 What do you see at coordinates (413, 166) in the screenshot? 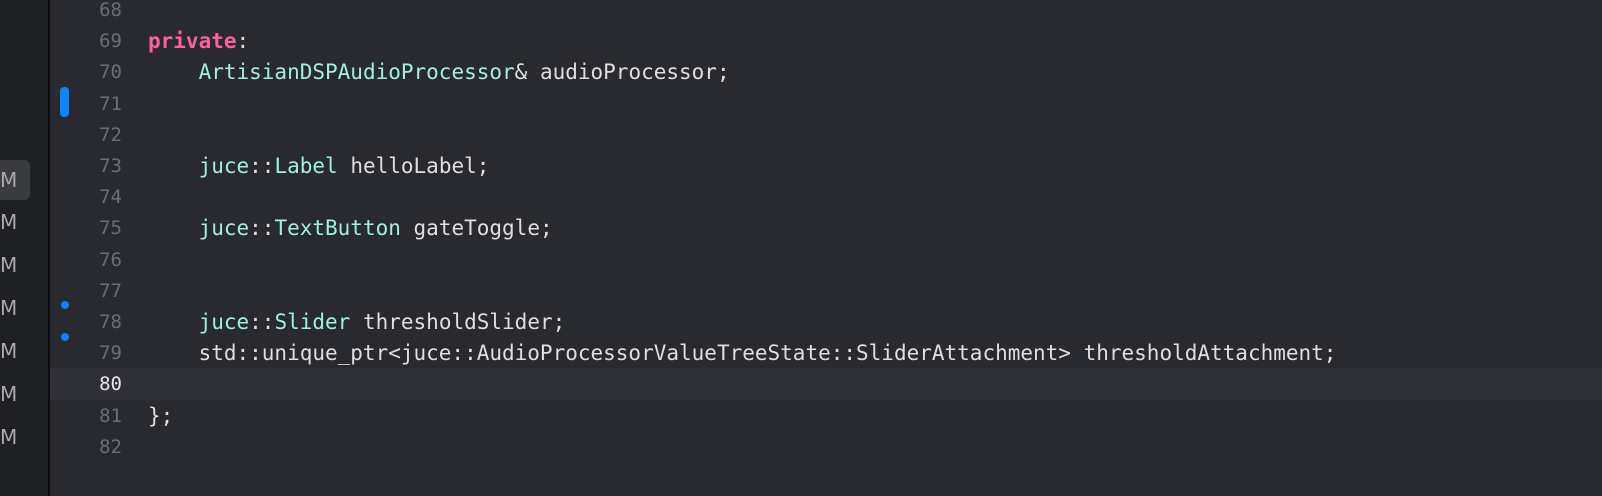
I see `plain-token: helloLabel;` at bounding box center [413, 166].